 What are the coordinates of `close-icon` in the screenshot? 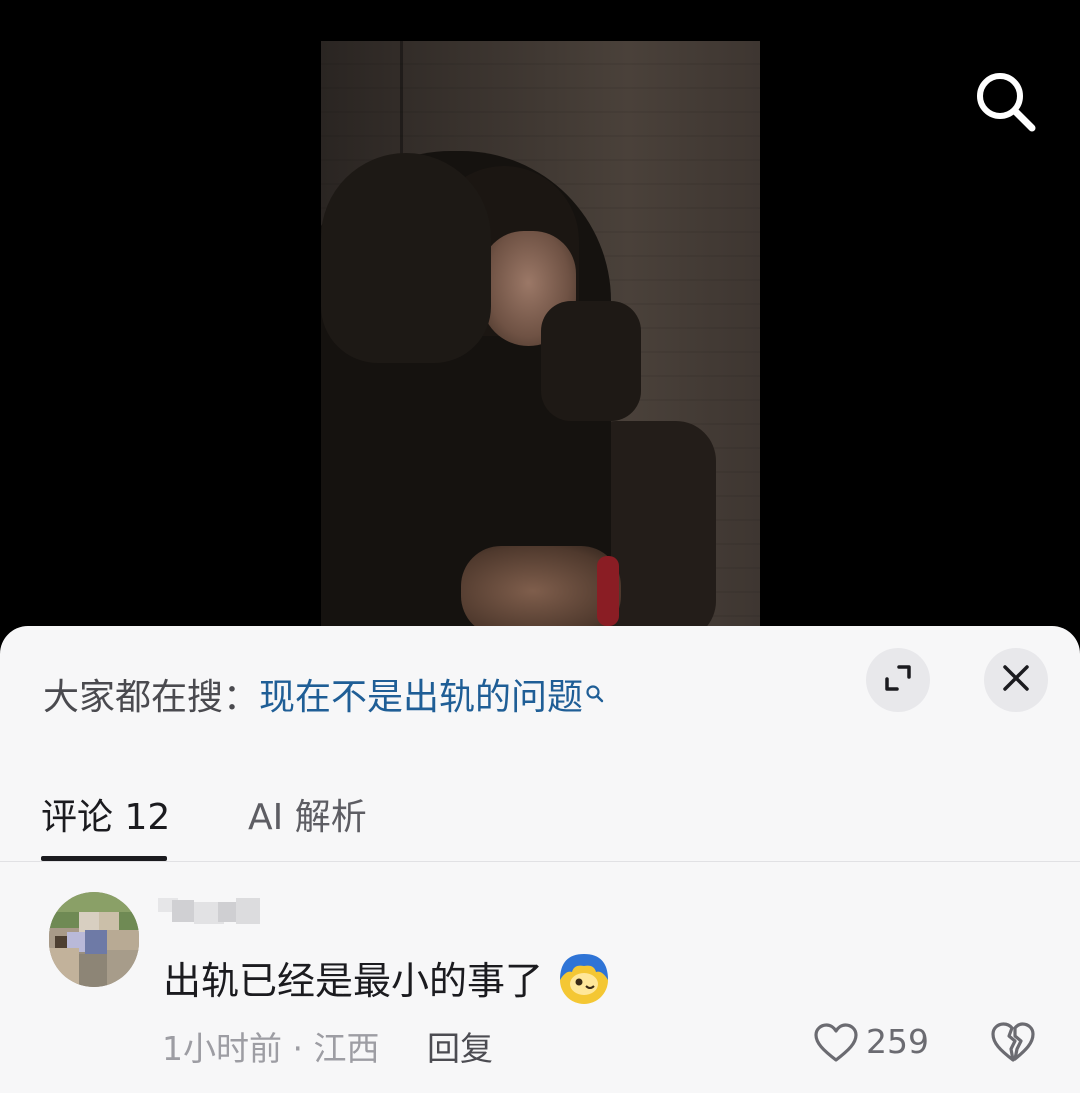 It's located at (1016, 680).